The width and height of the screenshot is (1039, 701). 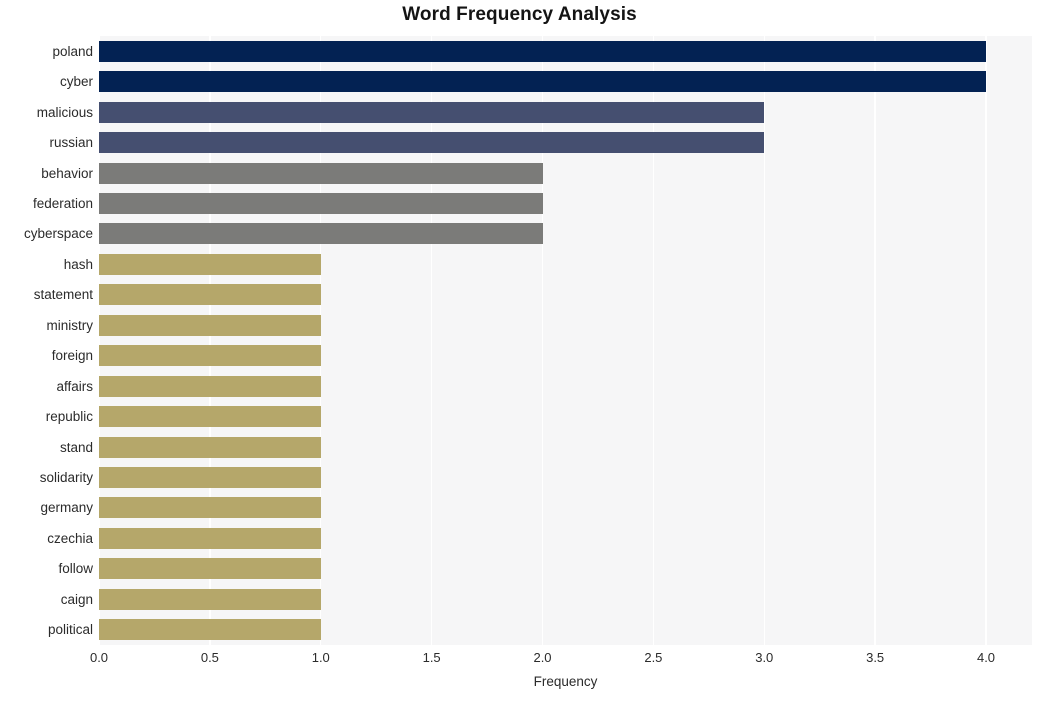 What do you see at coordinates (70, 538) in the screenshot?
I see `y-tick-label-czechia: czechia` at bounding box center [70, 538].